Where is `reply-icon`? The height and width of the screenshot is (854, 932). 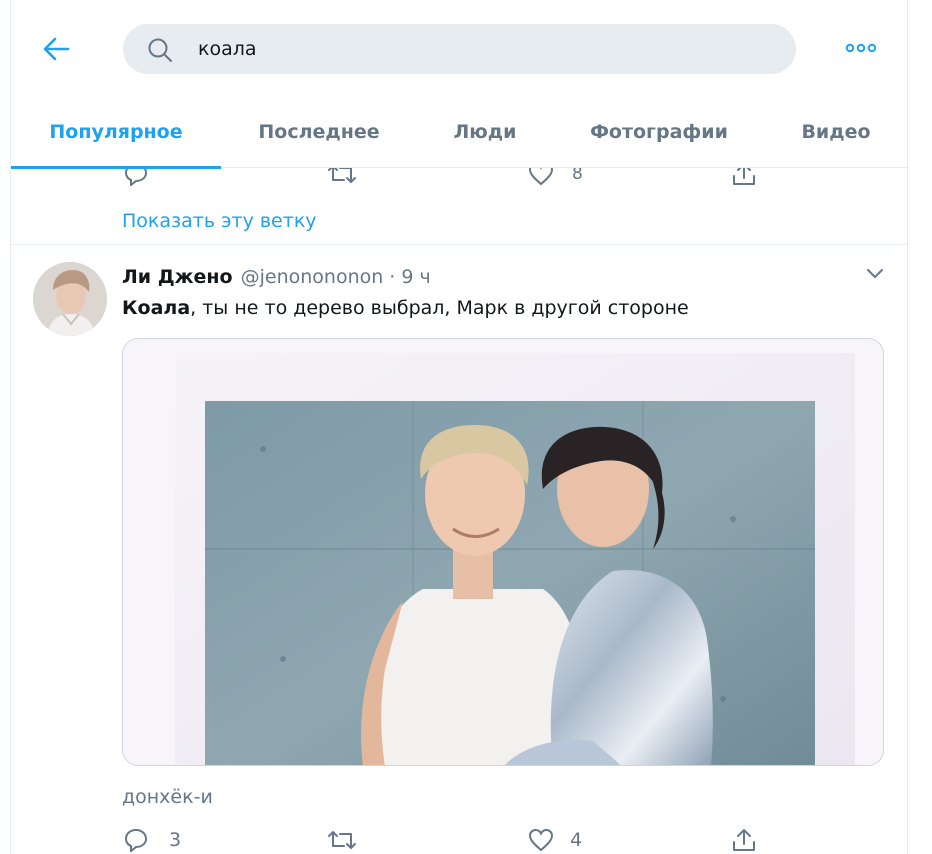 reply-icon is located at coordinates (136, 840).